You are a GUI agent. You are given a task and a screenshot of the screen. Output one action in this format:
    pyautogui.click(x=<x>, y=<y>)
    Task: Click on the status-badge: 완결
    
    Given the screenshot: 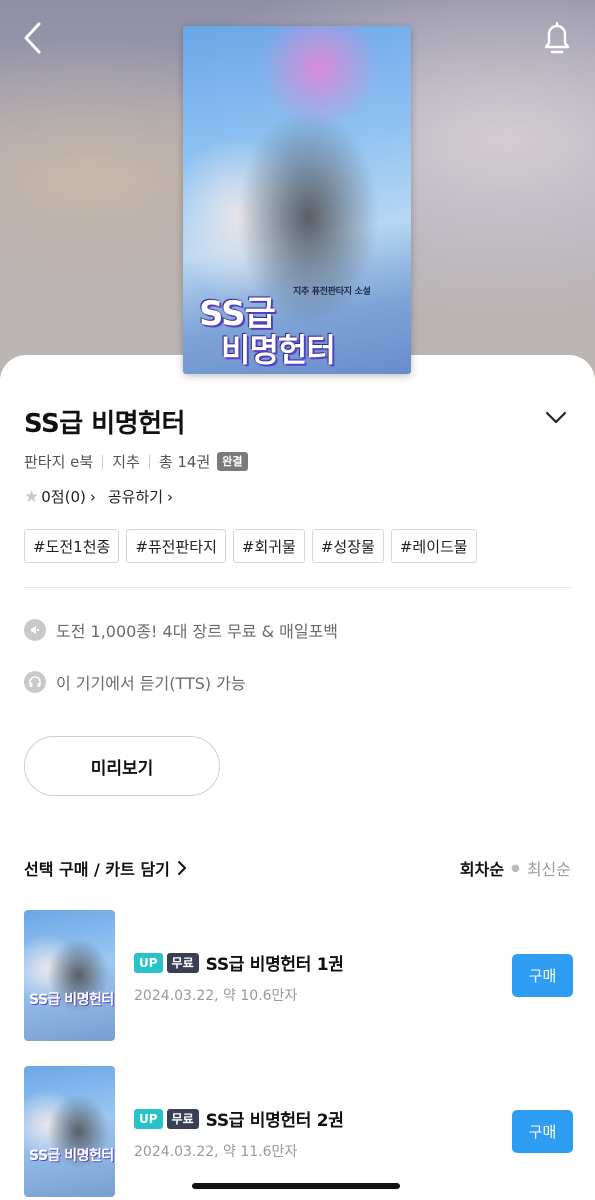 What is the action you would take?
    pyautogui.click(x=232, y=461)
    